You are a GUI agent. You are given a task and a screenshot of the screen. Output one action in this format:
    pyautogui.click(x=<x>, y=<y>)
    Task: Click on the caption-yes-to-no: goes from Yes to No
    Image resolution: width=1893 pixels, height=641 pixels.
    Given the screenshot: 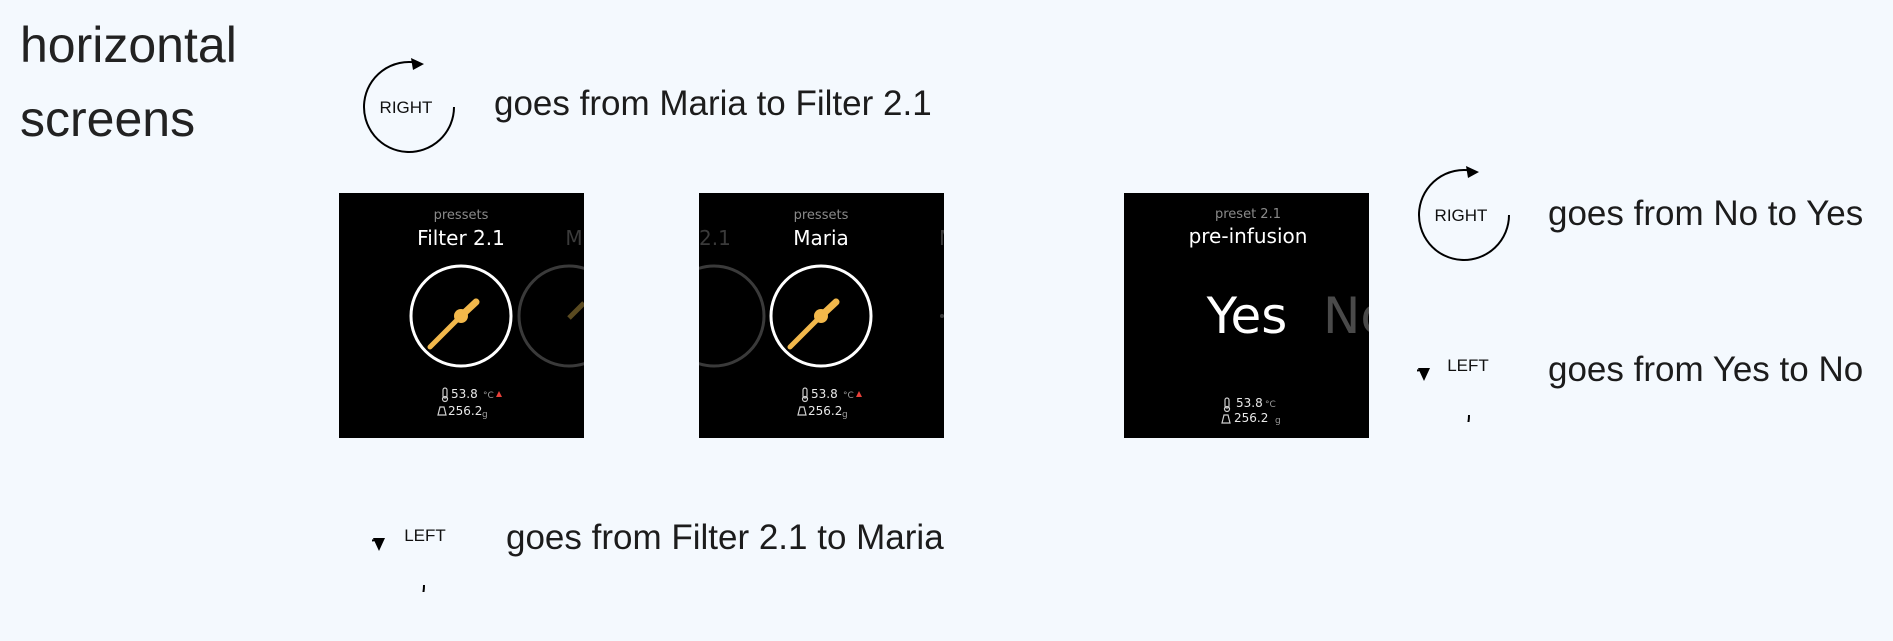 What is the action you would take?
    pyautogui.click(x=1706, y=369)
    